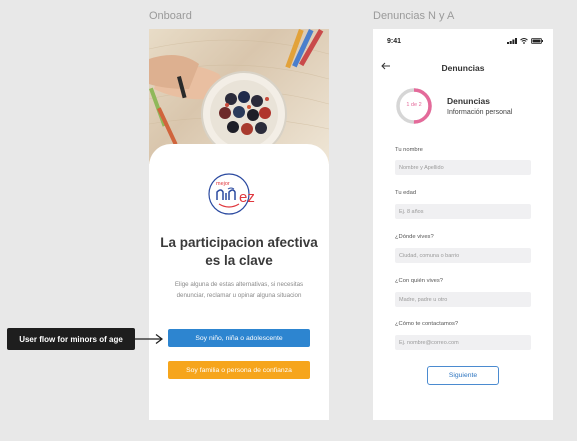 This screenshot has height=441, width=577. Describe the element at coordinates (239, 251) in the screenshot. I see `onboard-headline: La participacion afectiva es la clave` at that location.